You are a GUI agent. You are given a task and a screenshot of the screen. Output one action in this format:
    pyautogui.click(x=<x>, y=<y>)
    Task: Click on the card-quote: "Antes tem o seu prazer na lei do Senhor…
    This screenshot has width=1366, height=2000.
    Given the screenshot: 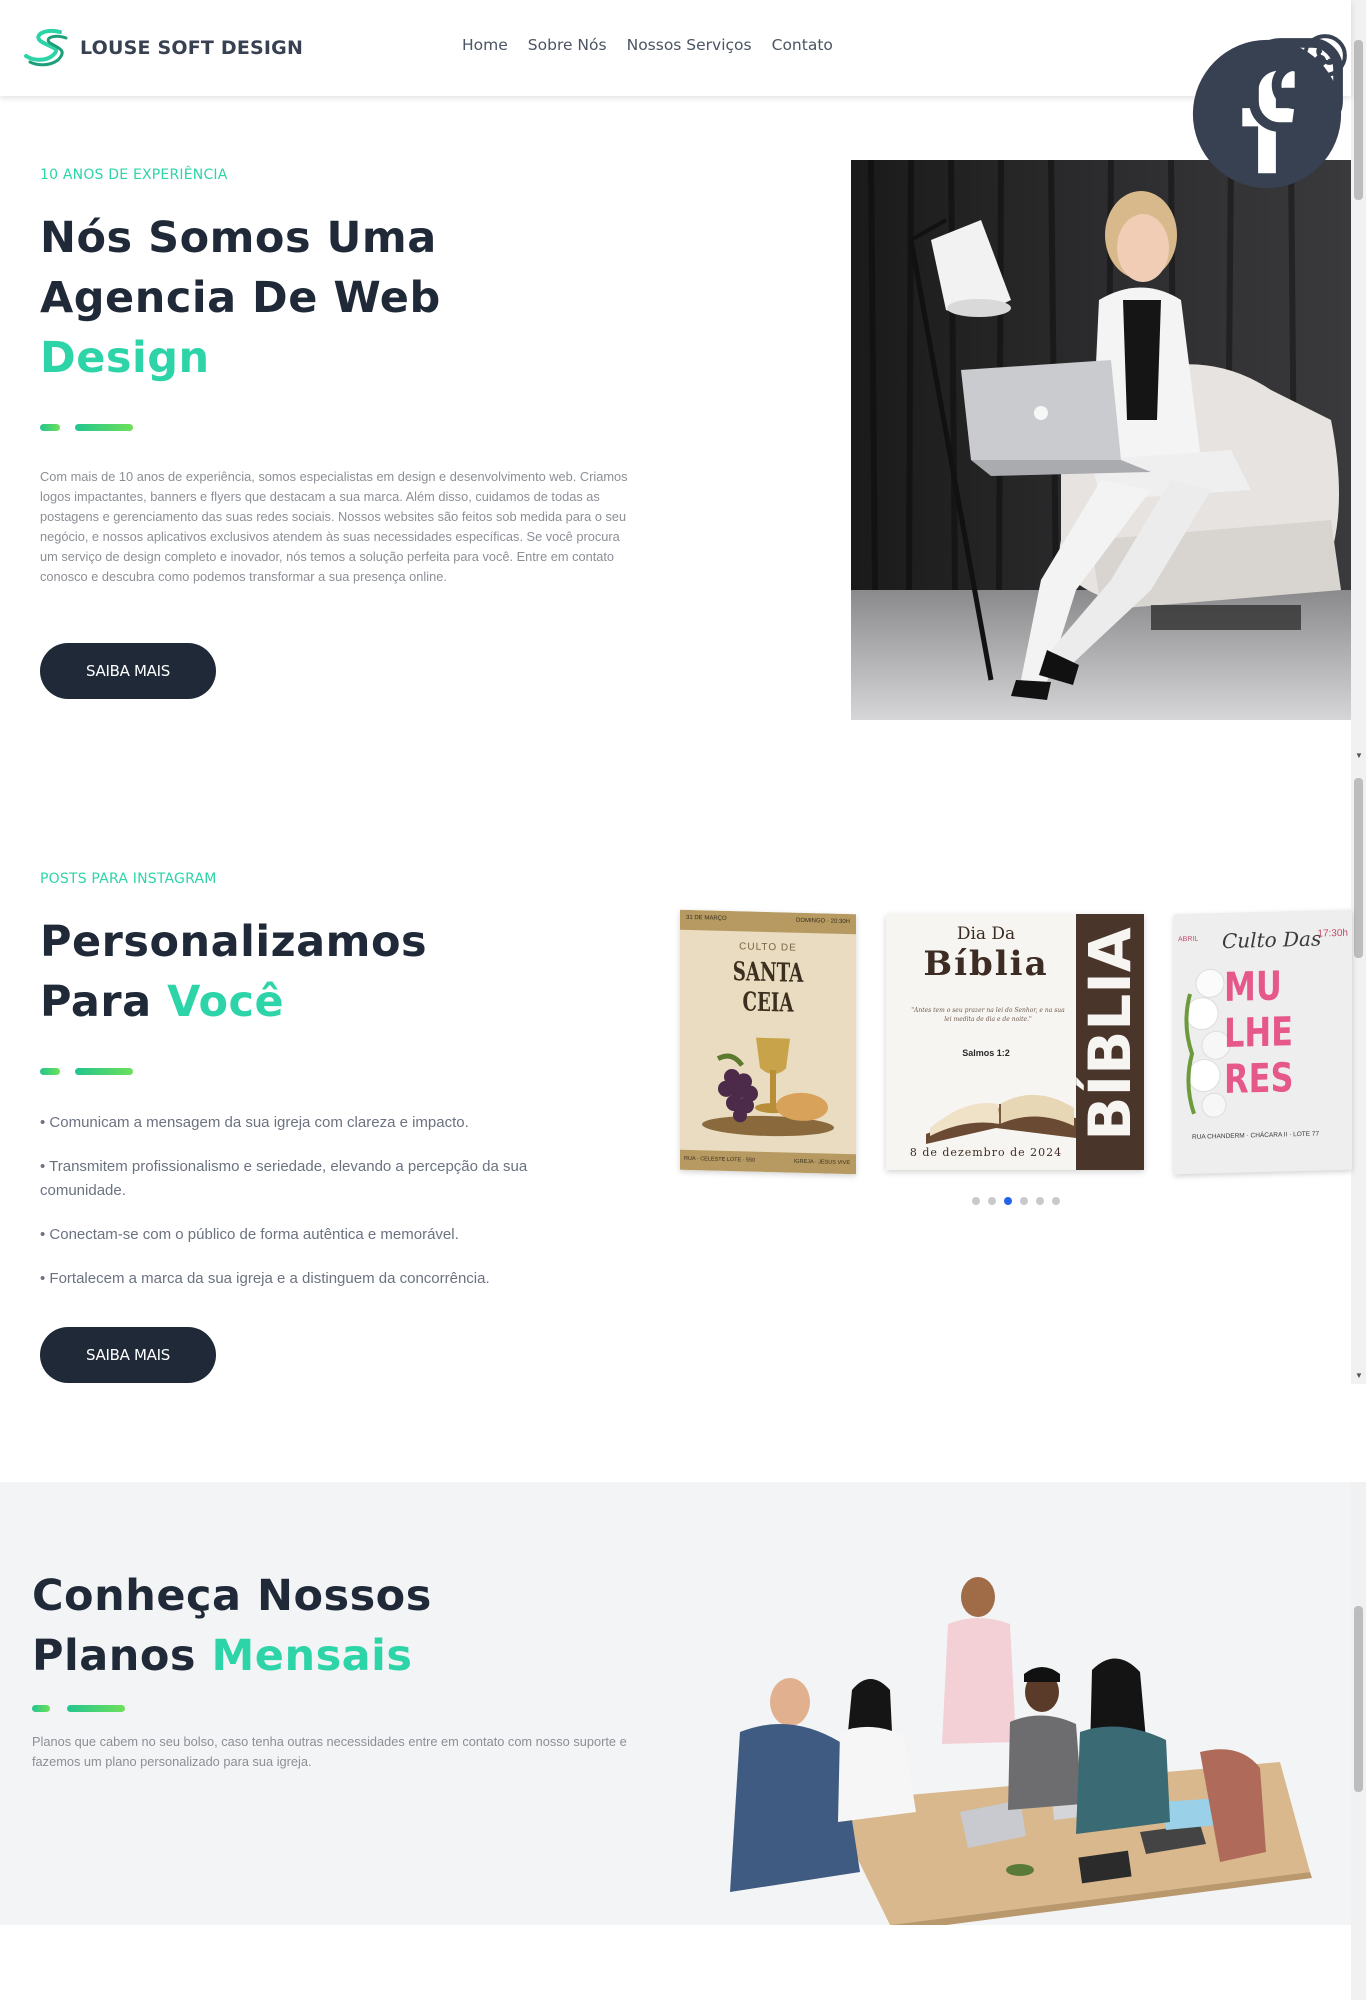 What is the action you would take?
    pyautogui.click(x=988, y=1015)
    